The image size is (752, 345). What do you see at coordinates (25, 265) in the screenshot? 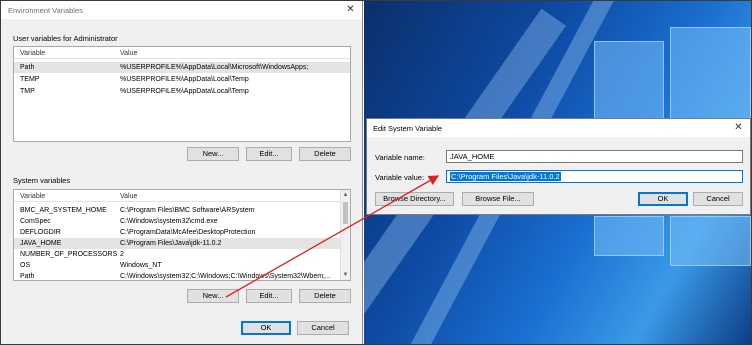
I see `variable-name: OS` at bounding box center [25, 265].